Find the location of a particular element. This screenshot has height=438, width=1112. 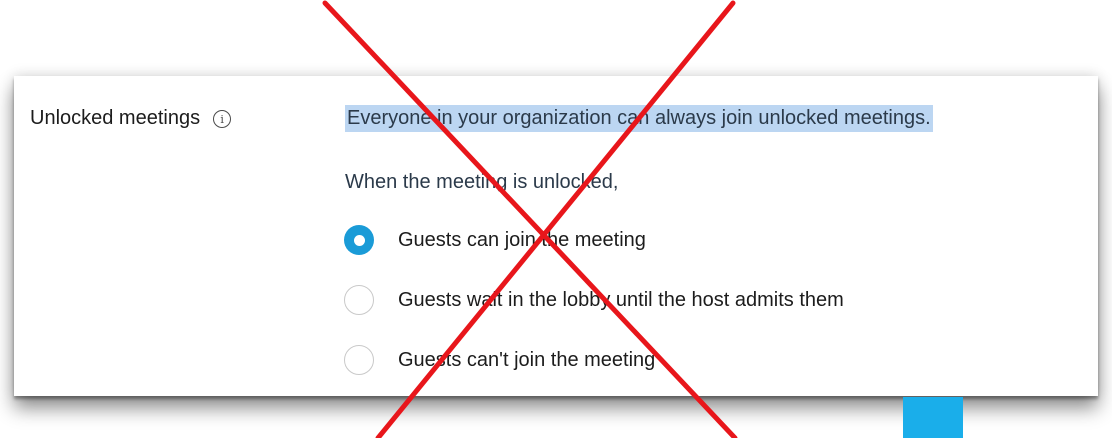

setting-label: Unlocked meetings is located at coordinates (115, 117).